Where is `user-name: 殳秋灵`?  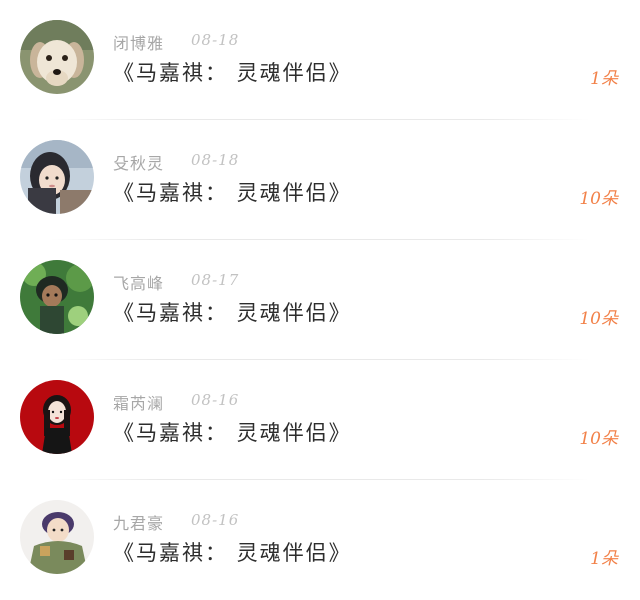
user-name: 殳秋灵 is located at coordinates (138, 162).